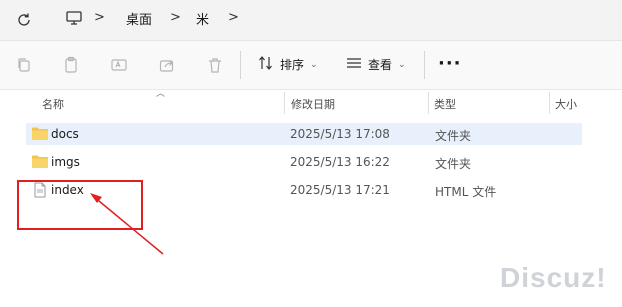 This screenshot has width=622, height=307. I want to click on watermark-logo: Discuz!, so click(553, 277).